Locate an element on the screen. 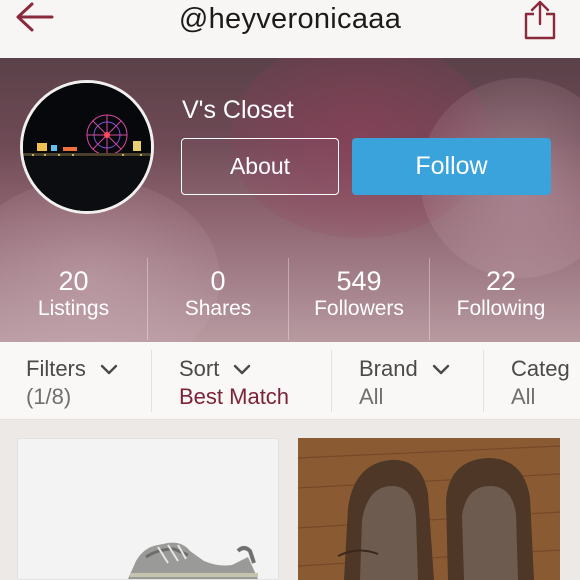  filter-name: Filters is located at coordinates (72, 369).